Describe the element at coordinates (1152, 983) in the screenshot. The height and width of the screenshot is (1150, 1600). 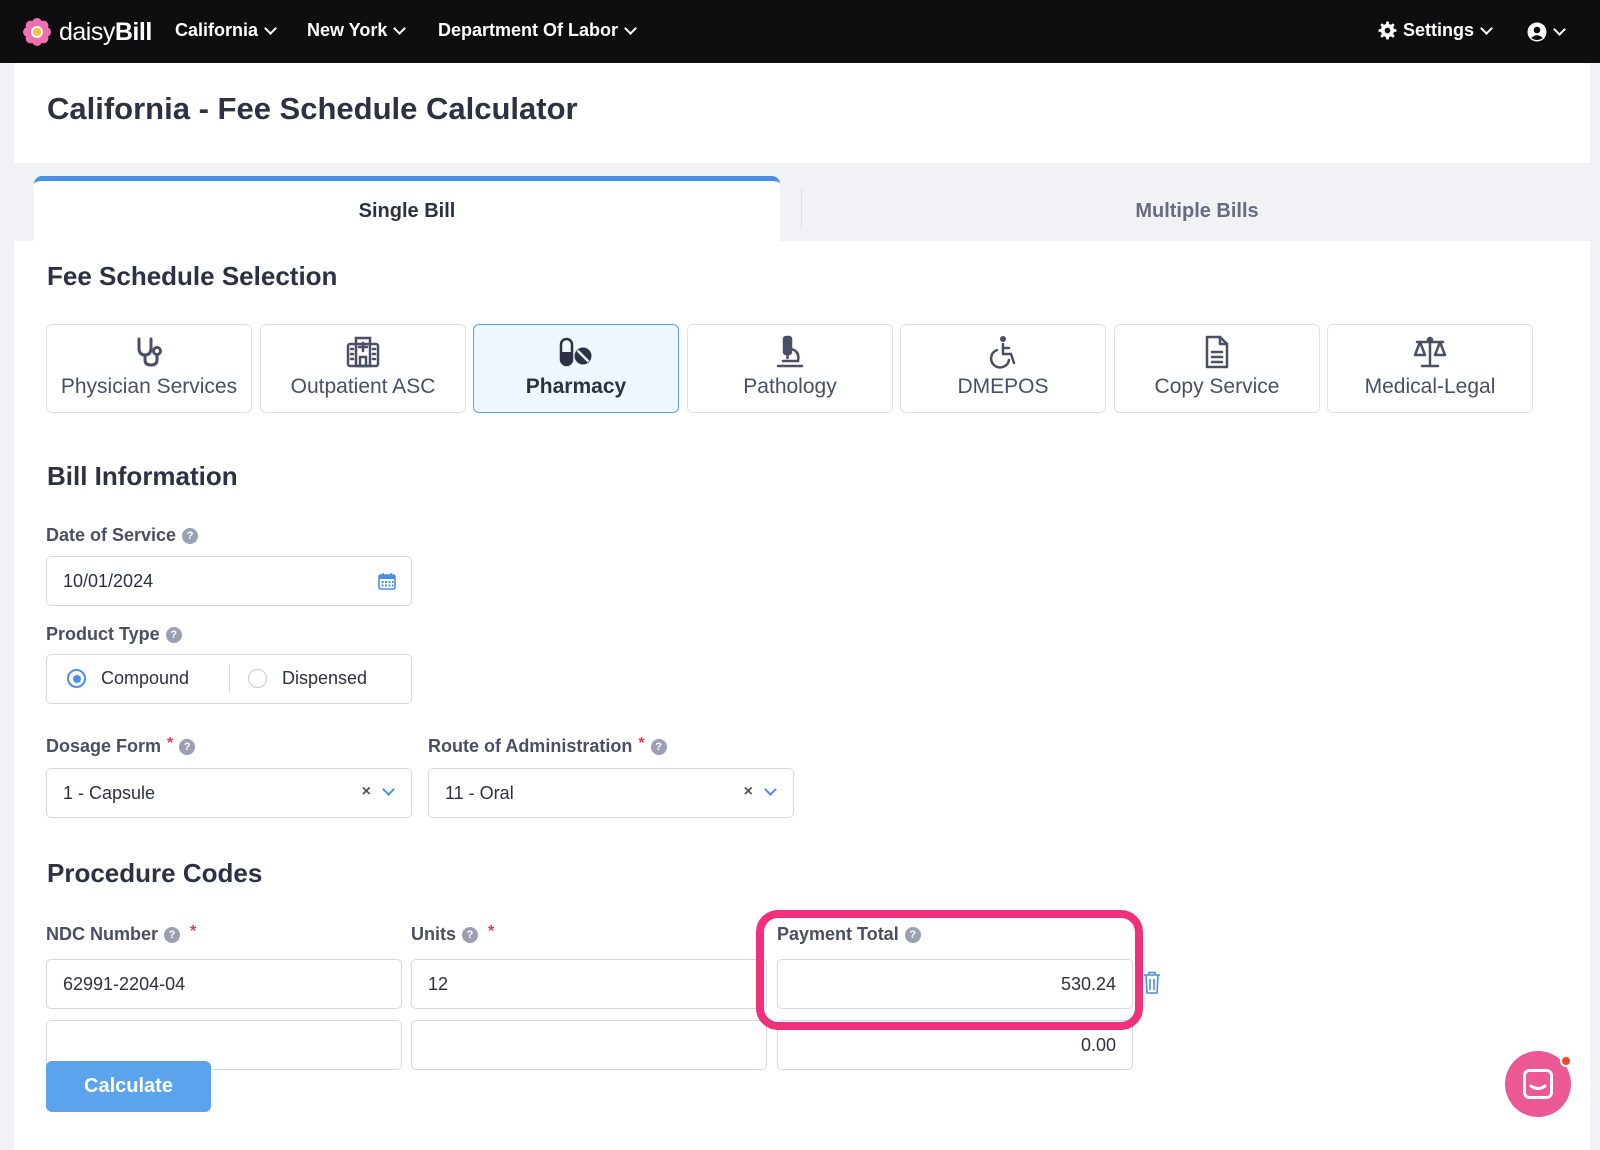
I see `trash-icon` at that location.